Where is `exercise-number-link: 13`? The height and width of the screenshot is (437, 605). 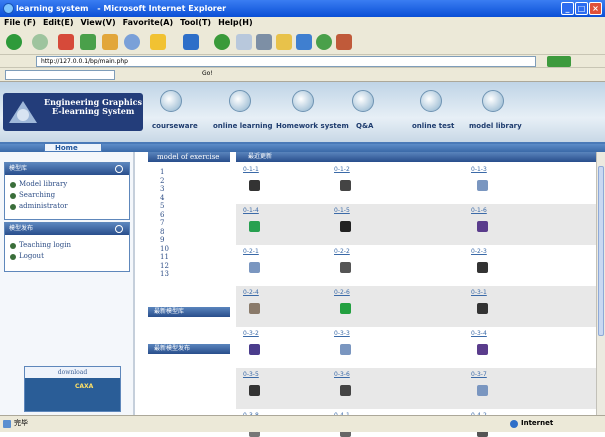
exercise-number-link: 13 is located at coordinates (164, 274).